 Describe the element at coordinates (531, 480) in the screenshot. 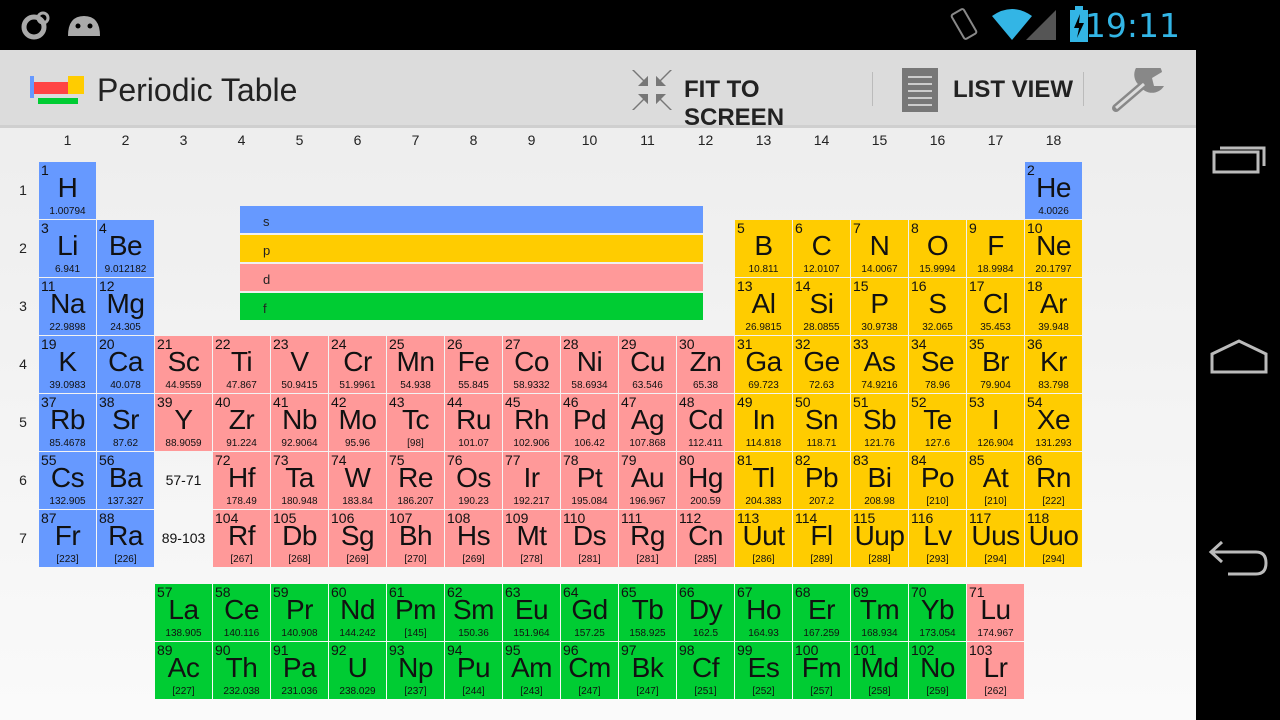

I see `element-cell: 77 Ir 192.217` at that location.